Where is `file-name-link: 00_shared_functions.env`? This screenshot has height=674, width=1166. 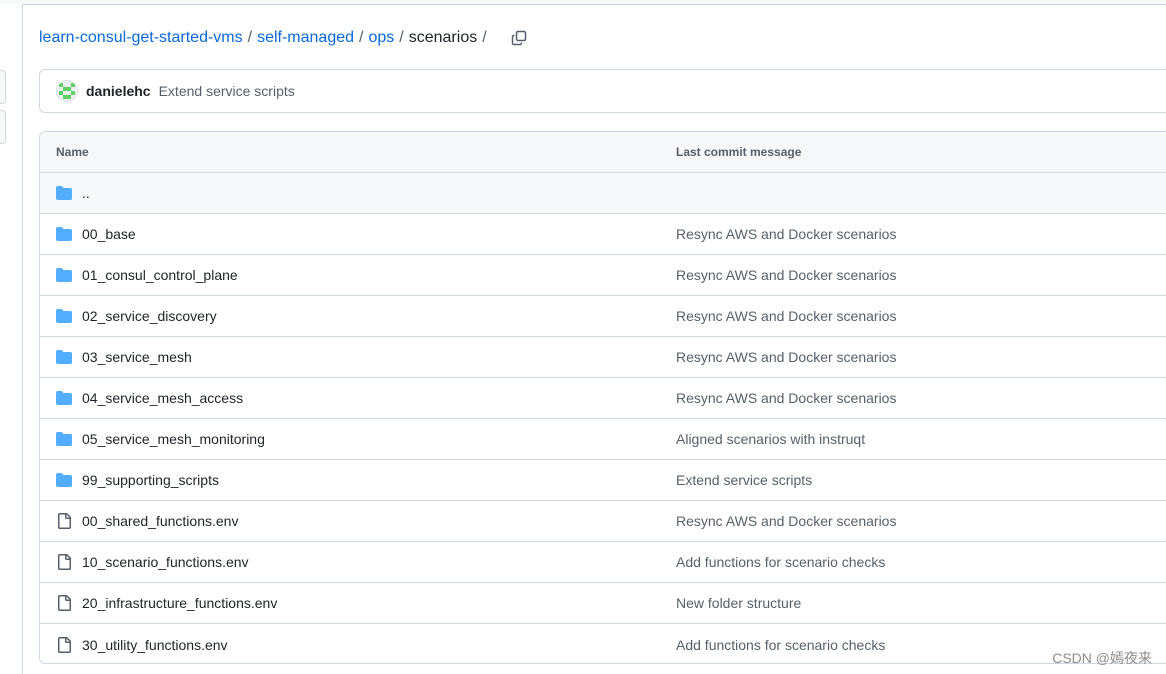 file-name-link: 00_shared_functions.env is located at coordinates (160, 521).